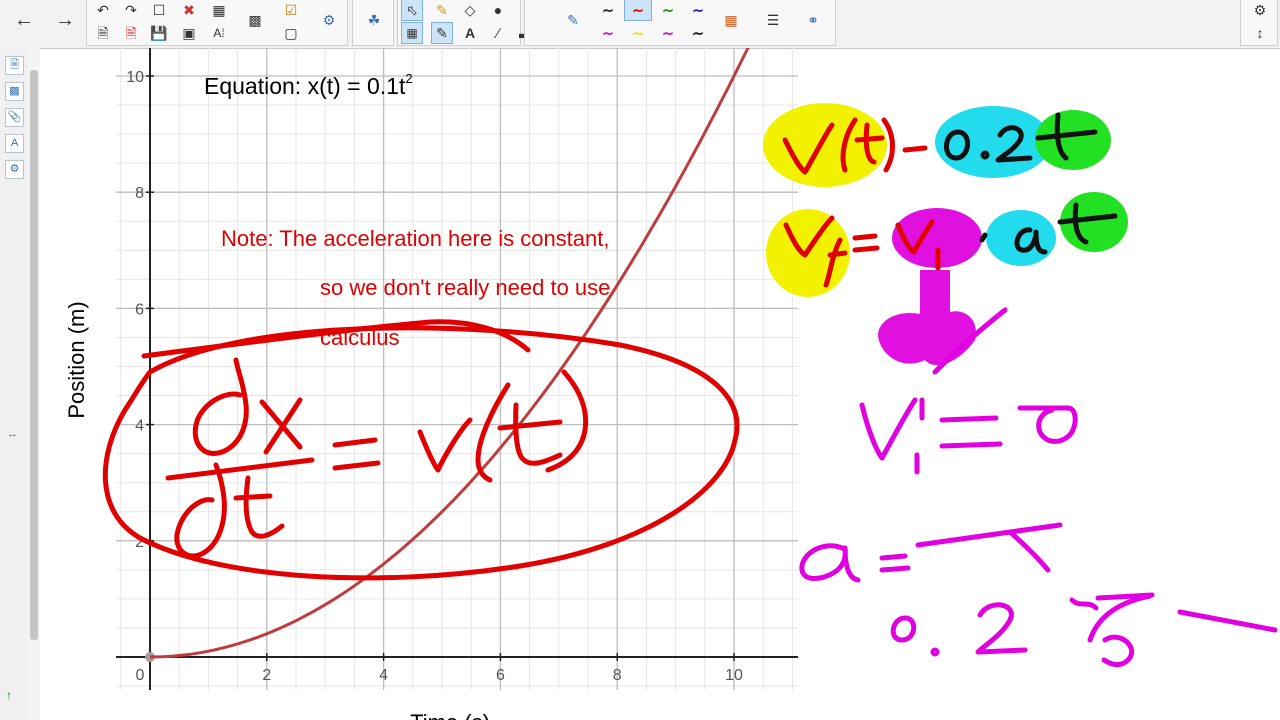 This screenshot has height=720, width=1280. What do you see at coordinates (408, 78) in the screenshot?
I see `equation-exponent: 2` at bounding box center [408, 78].